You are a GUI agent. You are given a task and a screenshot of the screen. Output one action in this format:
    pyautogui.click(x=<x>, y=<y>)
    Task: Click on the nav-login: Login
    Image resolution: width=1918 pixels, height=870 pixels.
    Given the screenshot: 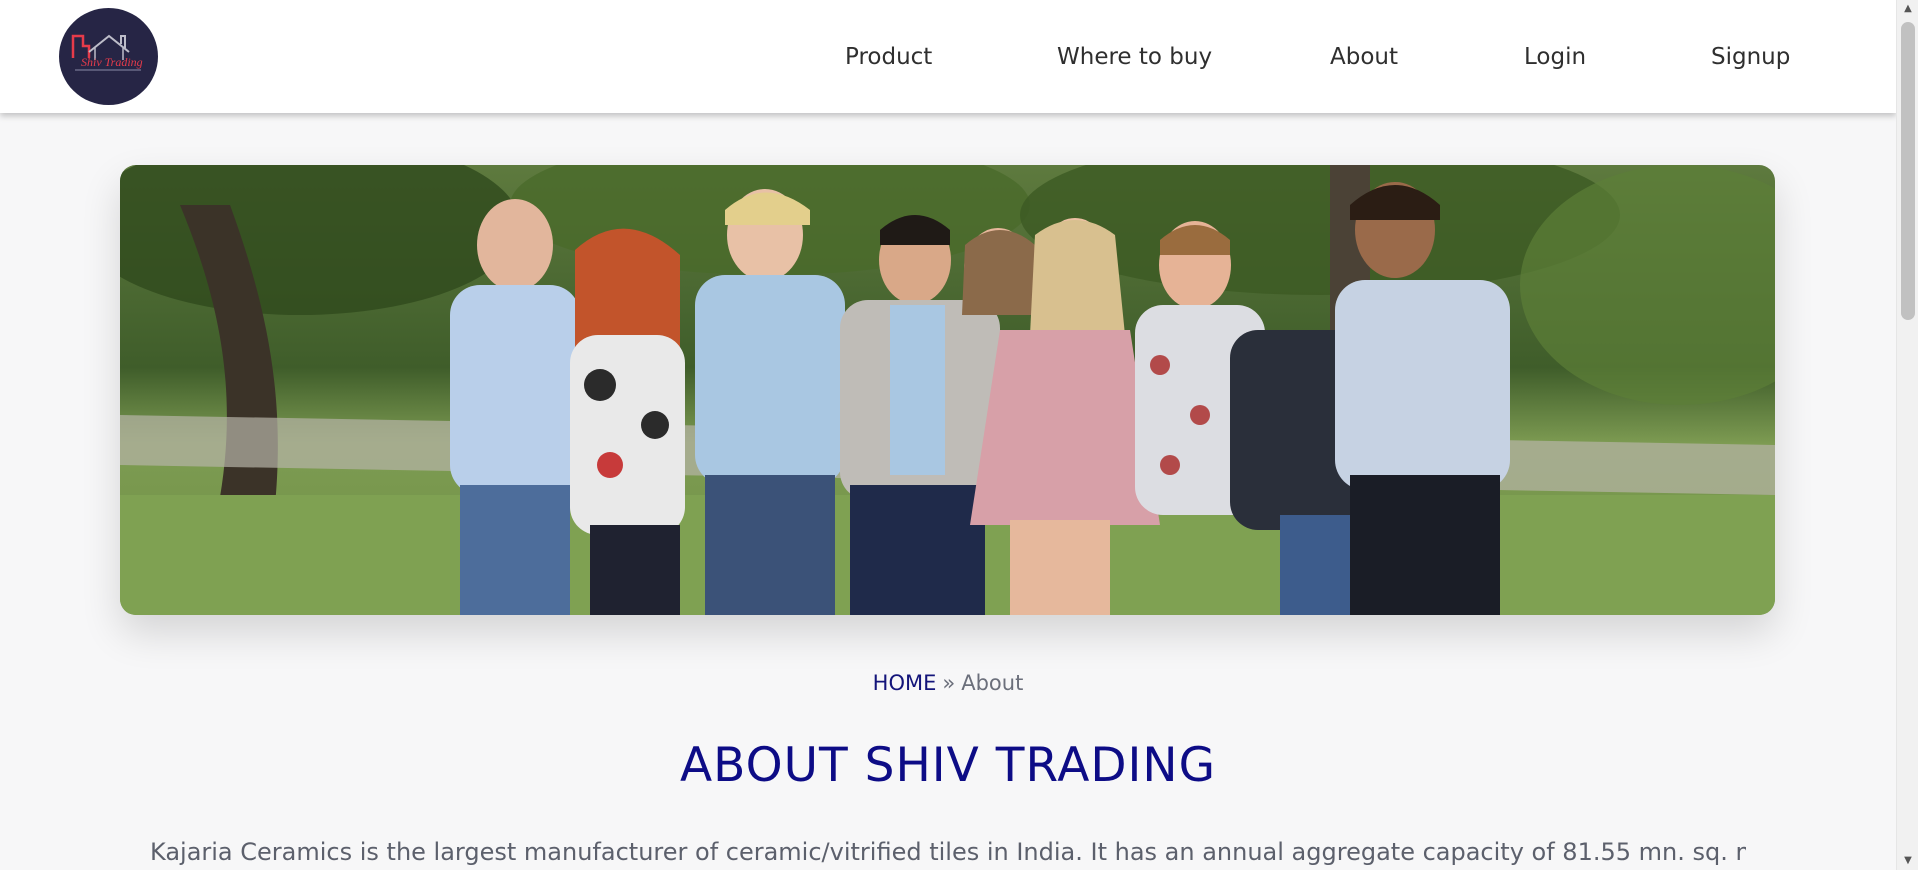 What is the action you would take?
    pyautogui.click(x=1555, y=57)
    